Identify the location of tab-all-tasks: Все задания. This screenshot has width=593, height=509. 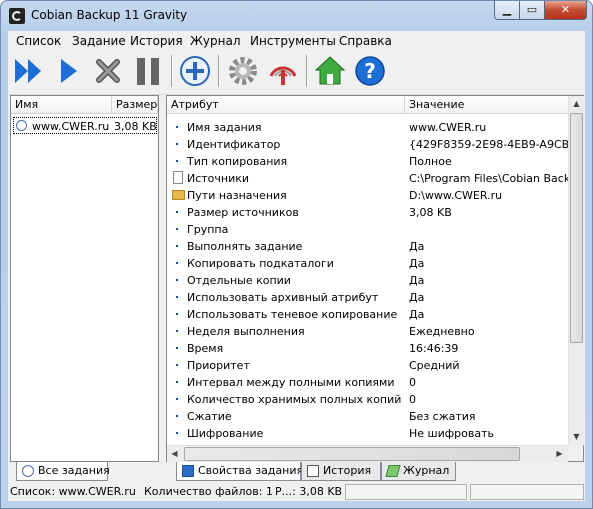
(63, 471).